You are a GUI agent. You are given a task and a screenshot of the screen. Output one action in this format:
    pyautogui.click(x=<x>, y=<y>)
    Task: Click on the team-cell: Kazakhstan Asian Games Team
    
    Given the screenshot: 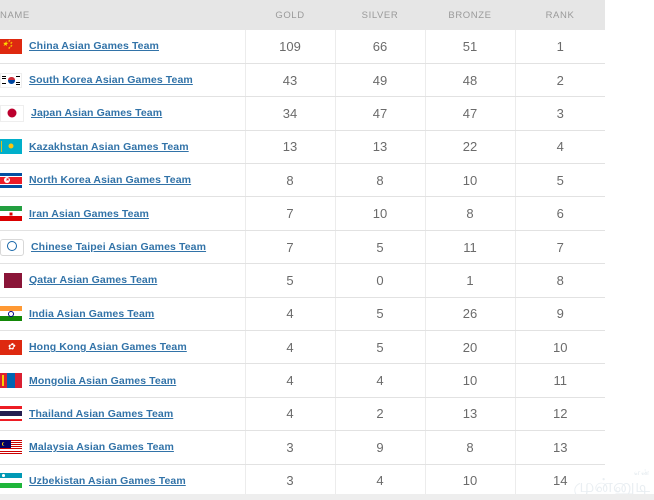 What is the action you would take?
    pyautogui.click(x=122, y=147)
    